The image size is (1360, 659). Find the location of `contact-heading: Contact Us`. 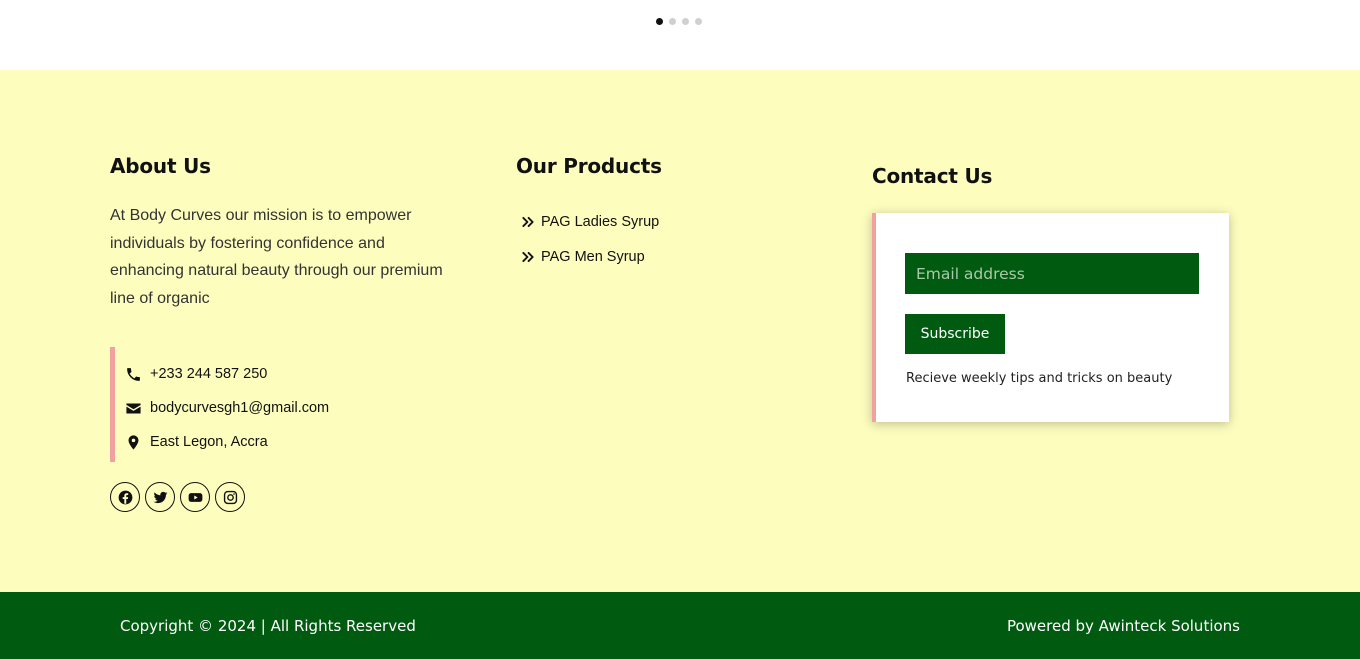

contact-heading: Contact Us is located at coordinates (932, 176).